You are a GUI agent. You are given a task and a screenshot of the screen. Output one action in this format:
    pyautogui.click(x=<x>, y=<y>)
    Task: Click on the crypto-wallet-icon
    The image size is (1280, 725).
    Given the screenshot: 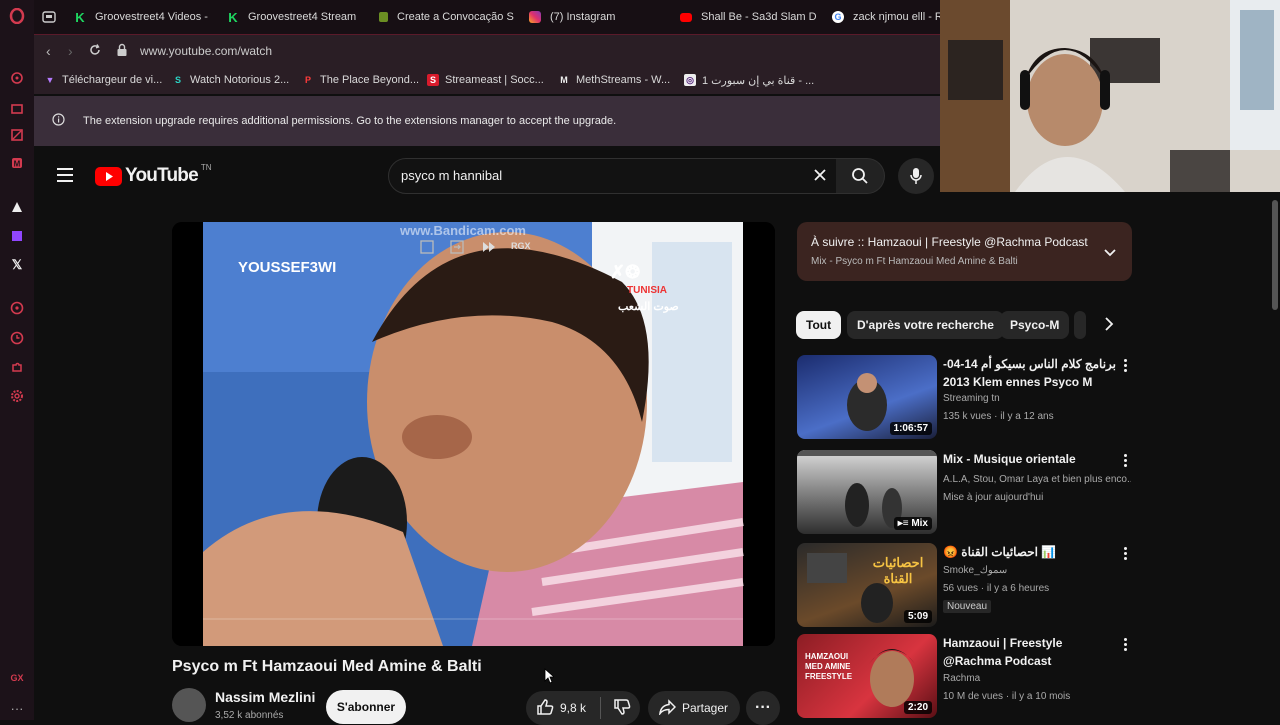 What is the action you would take?
    pyautogui.click(x=17, y=207)
    